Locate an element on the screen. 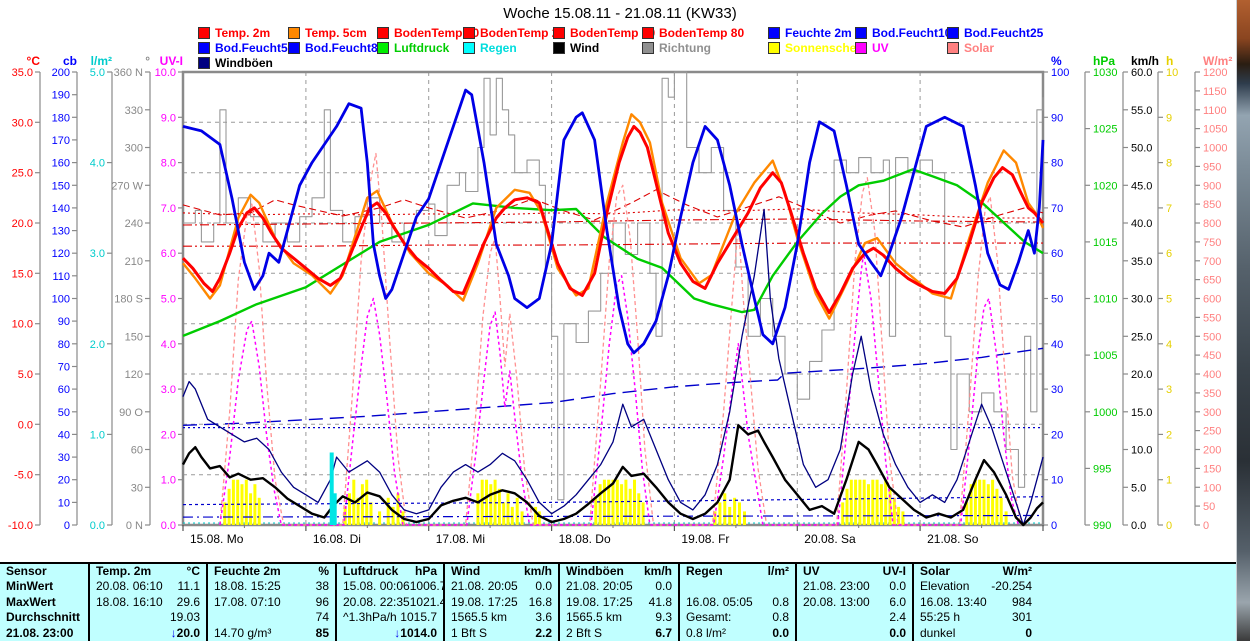 The height and width of the screenshot is (641, 1250). svg-text: 1005 is located at coordinates (1105, 356).